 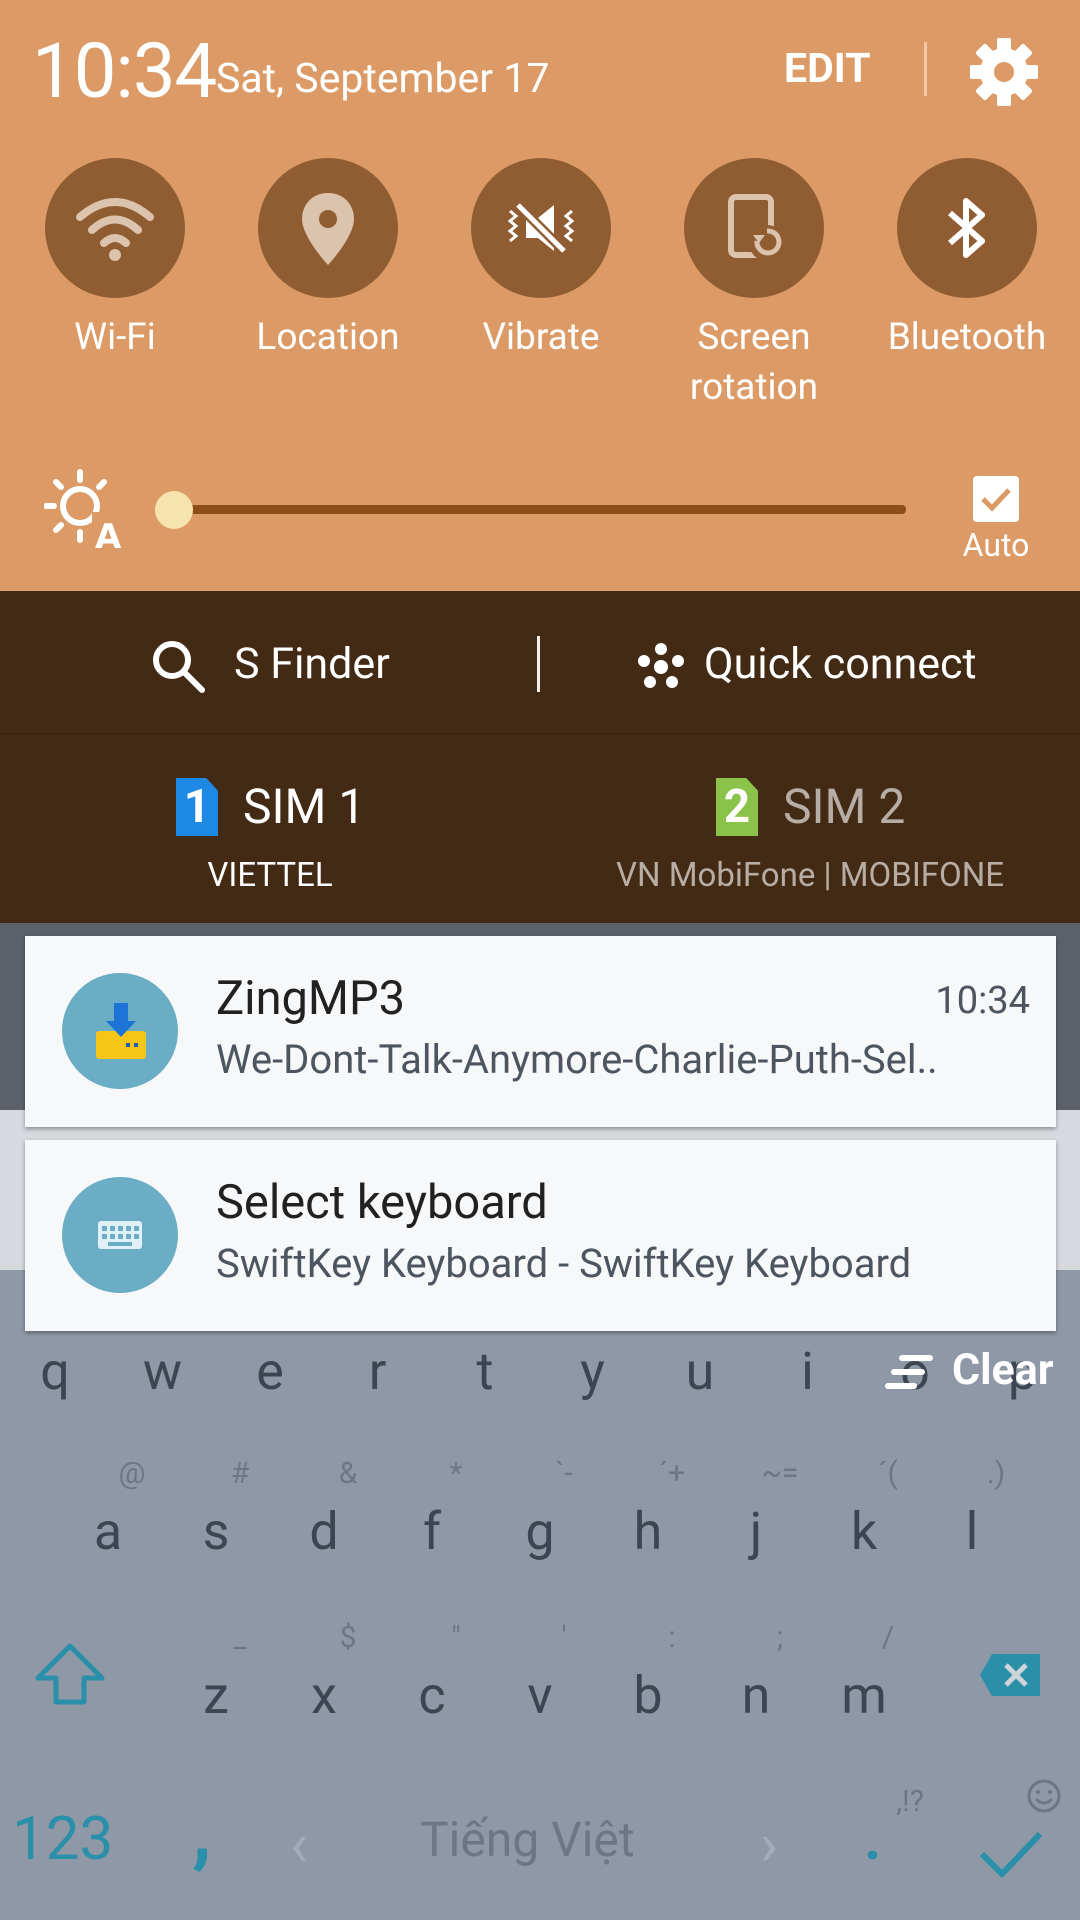 I want to click on enter-key, so click(x=1011, y=1854).